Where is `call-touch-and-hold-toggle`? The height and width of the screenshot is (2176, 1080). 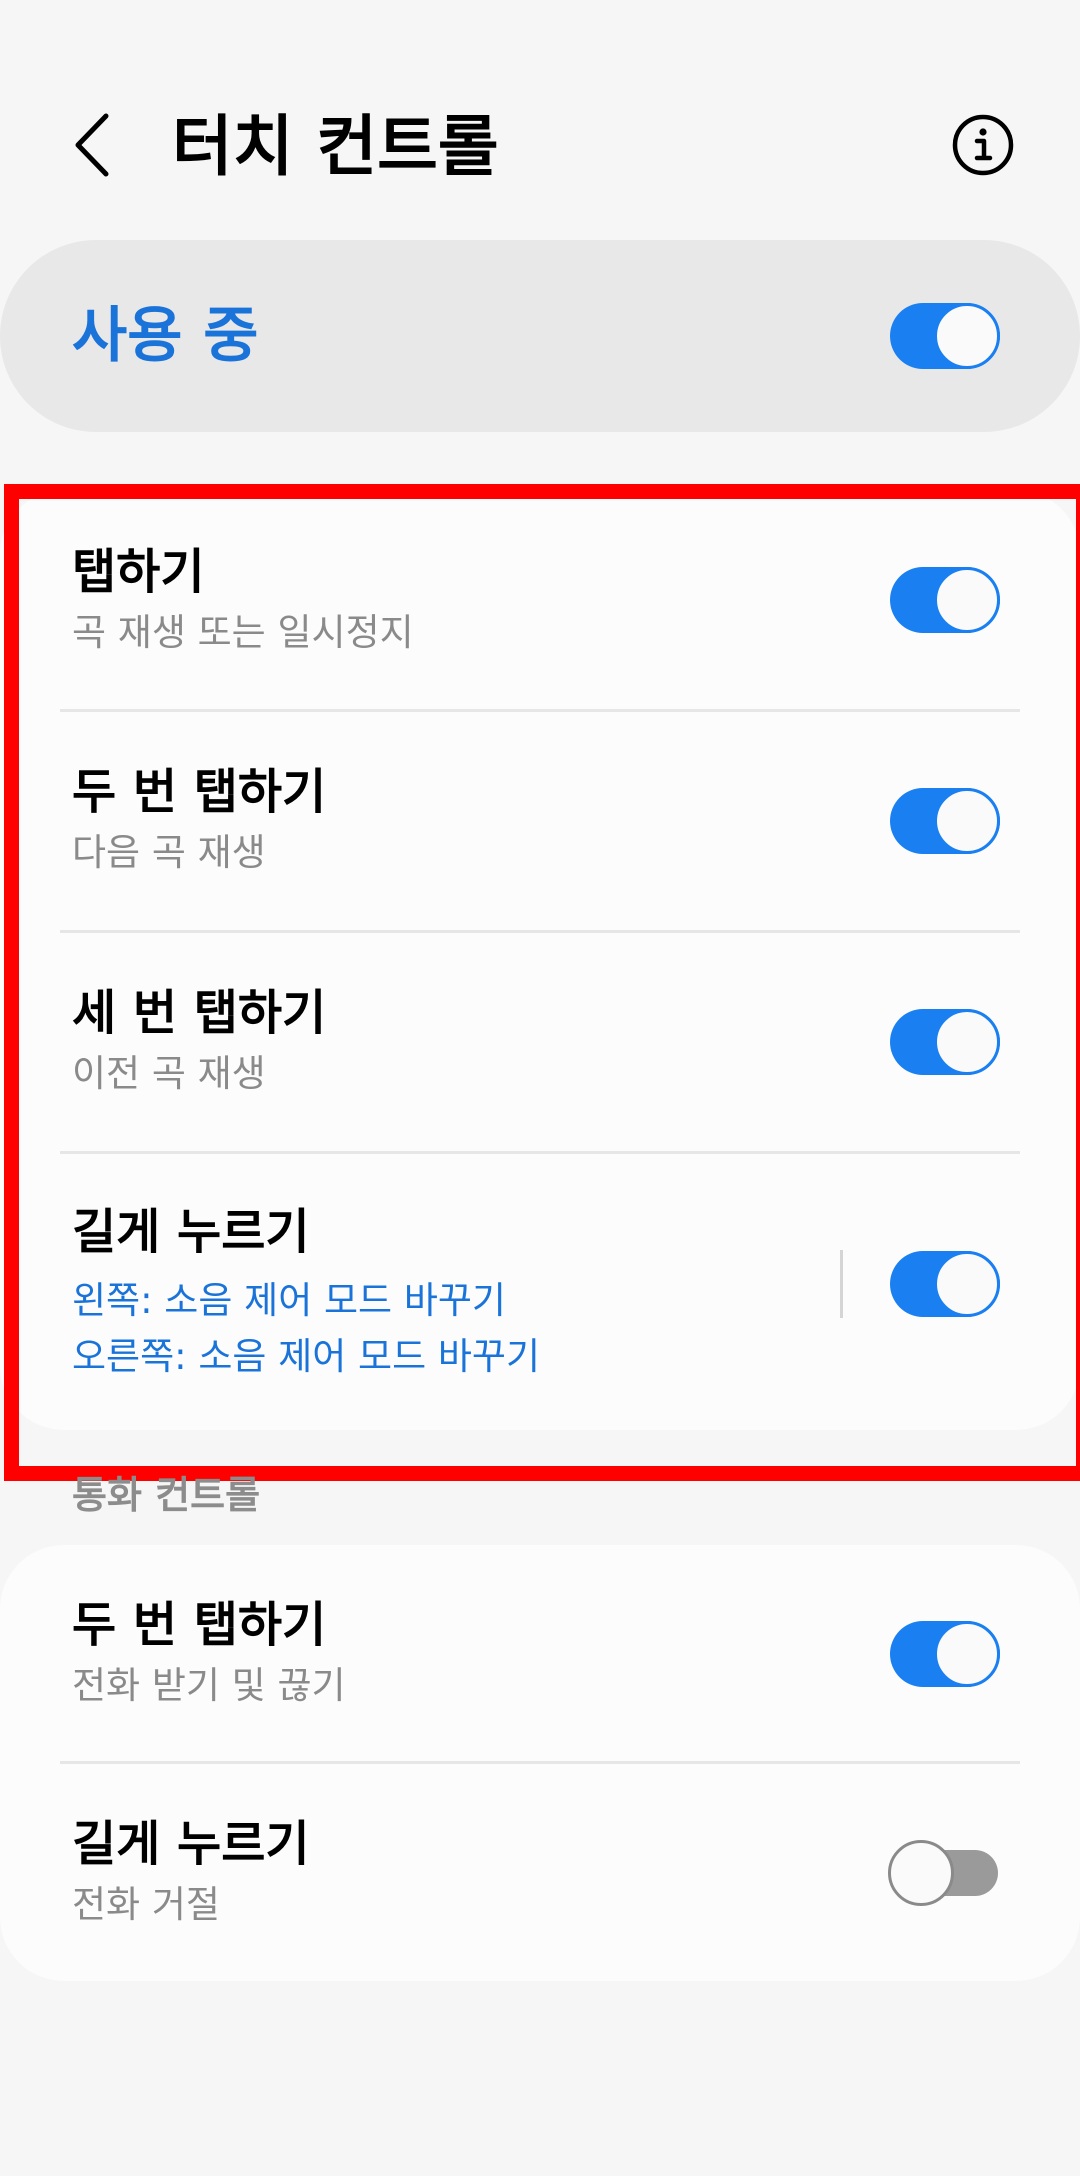
call-touch-and-hold-toggle is located at coordinates (943, 1873).